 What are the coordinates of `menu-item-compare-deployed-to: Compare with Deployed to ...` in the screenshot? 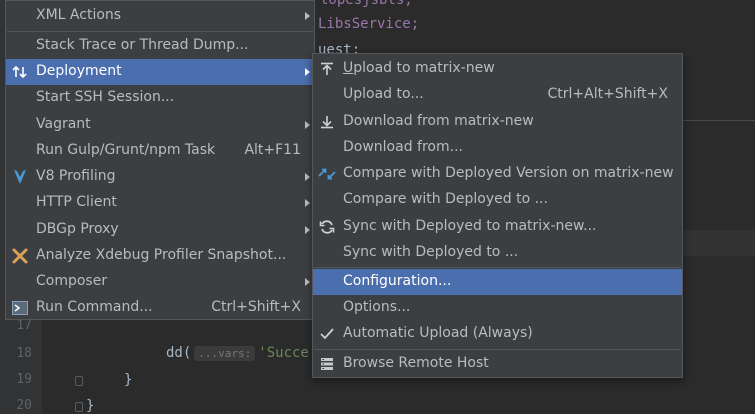 It's located at (497, 200).